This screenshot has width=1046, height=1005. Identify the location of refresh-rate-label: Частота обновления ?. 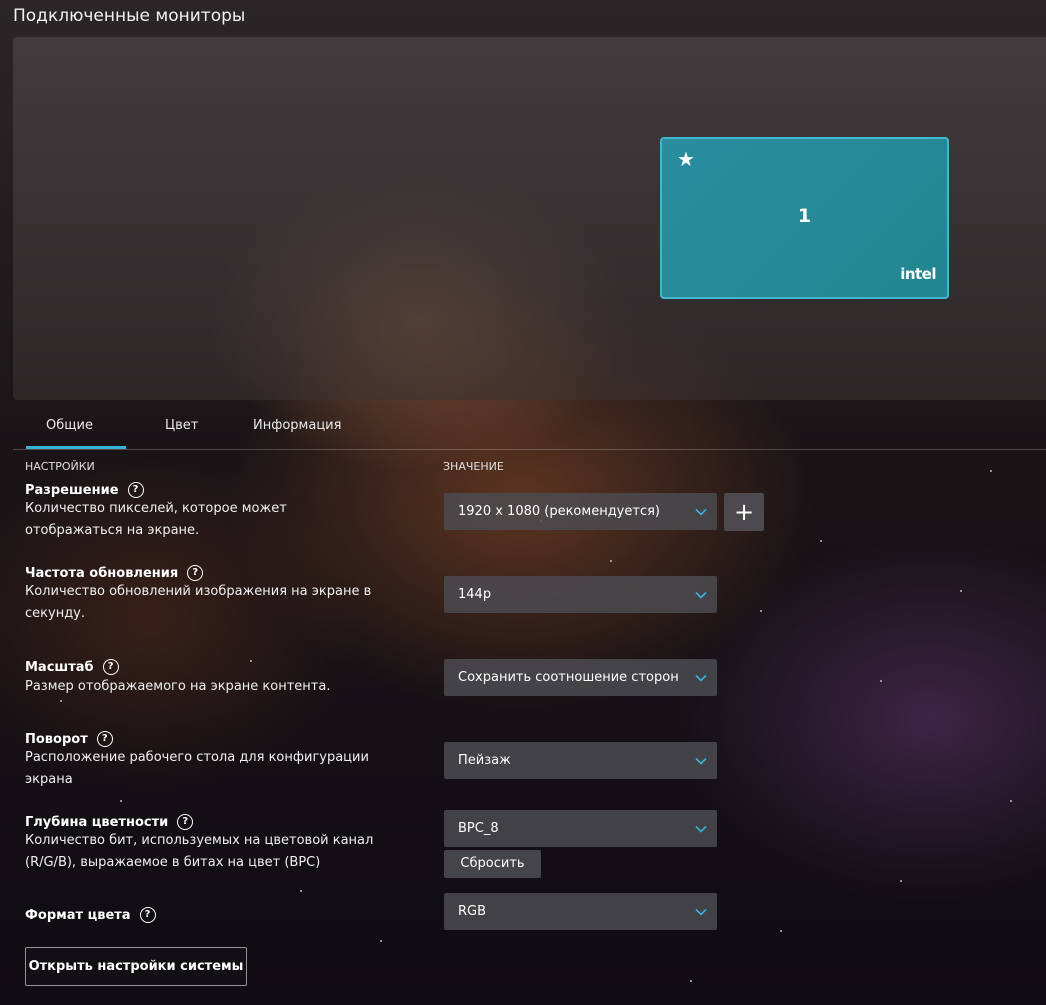
(114, 573).